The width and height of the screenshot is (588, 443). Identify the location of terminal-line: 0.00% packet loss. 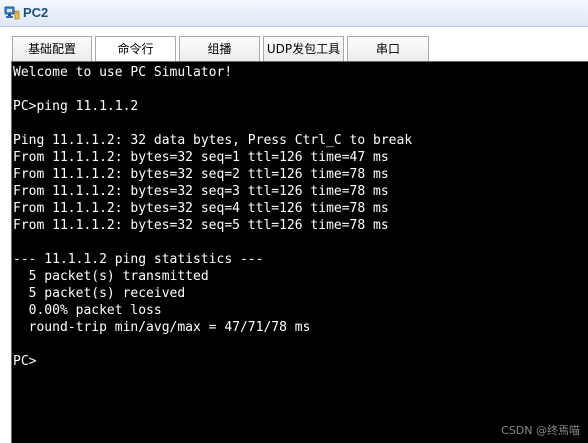
(87, 310).